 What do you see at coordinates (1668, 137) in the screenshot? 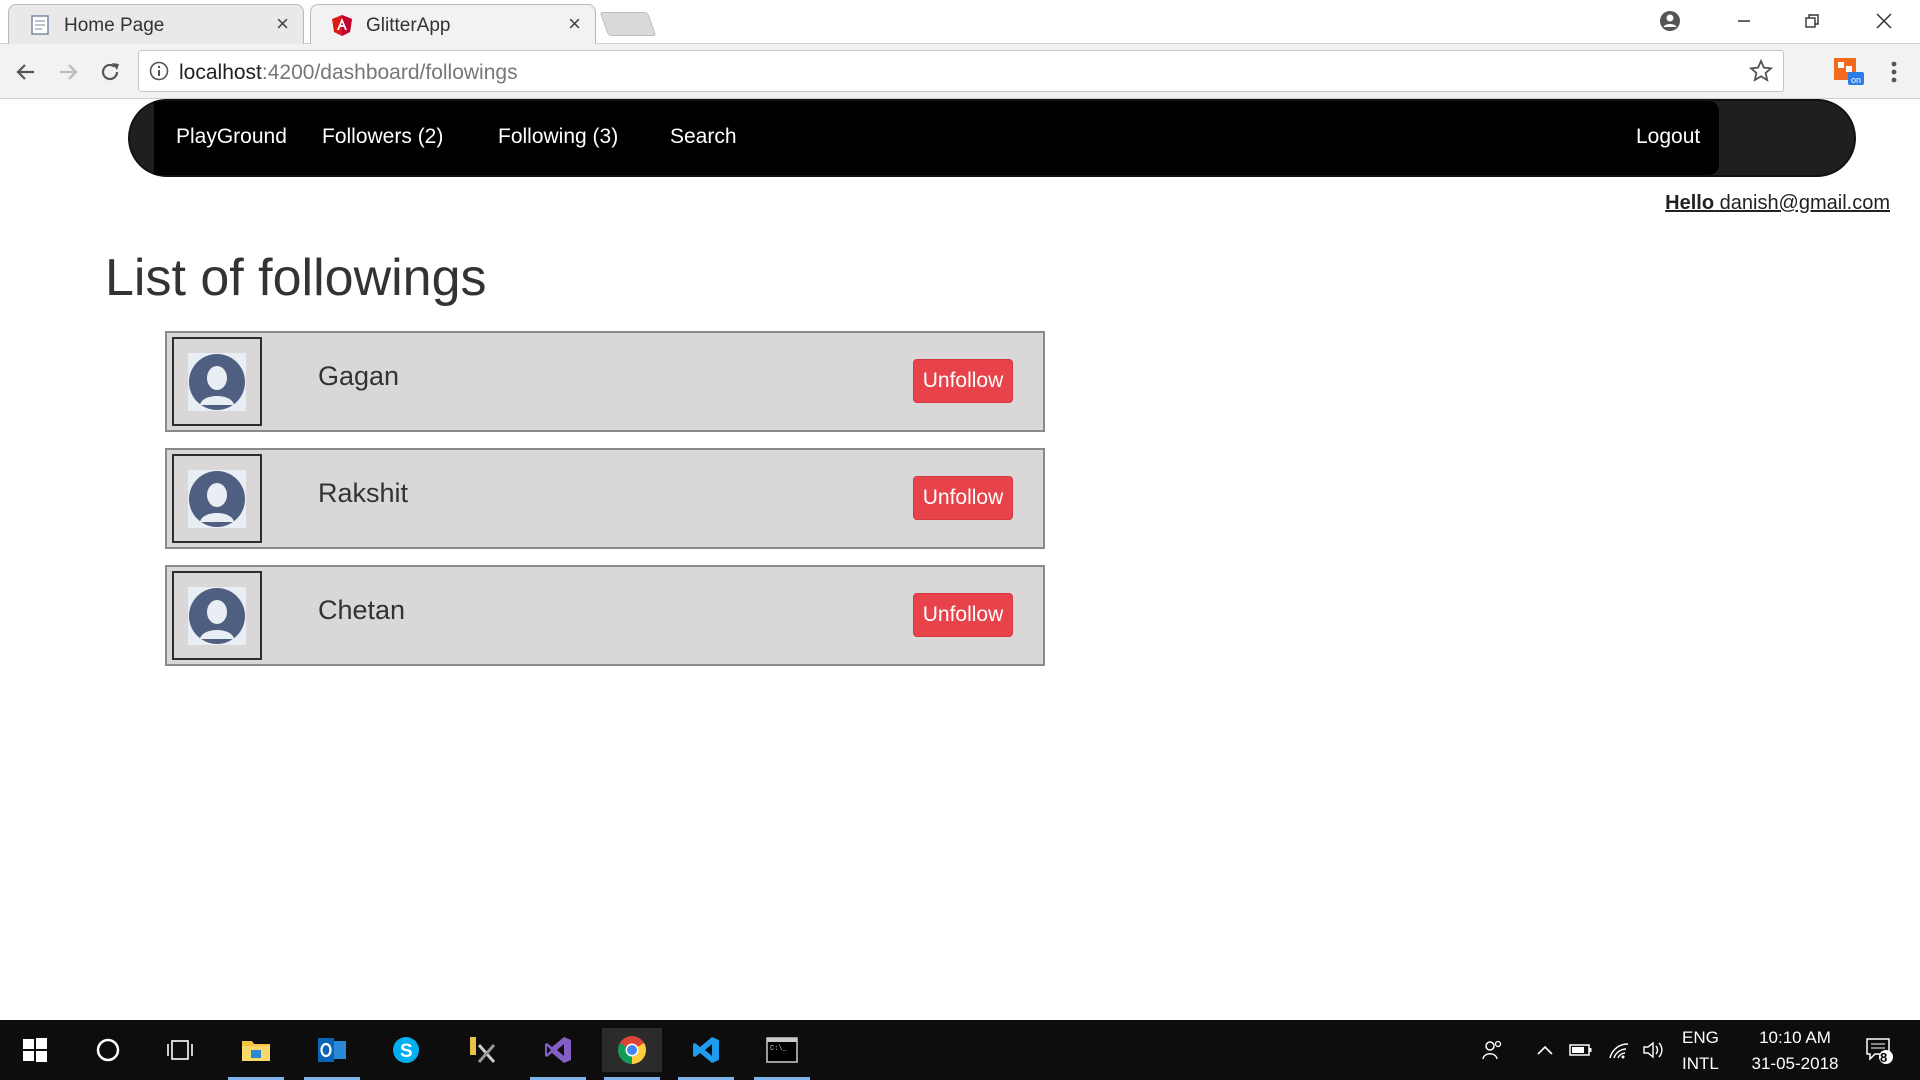
I see `logout-link: Logout` at bounding box center [1668, 137].